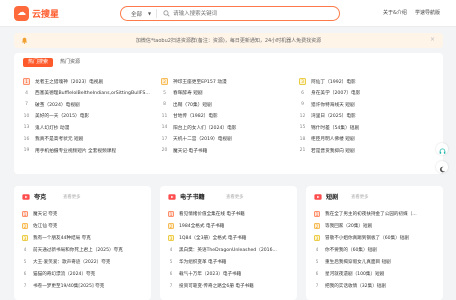 The height and width of the screenshot is (300, 456). Describe the element at coordinates (395, 12) in the screenshot. I see `about-link: 关于&介绍` at that location.